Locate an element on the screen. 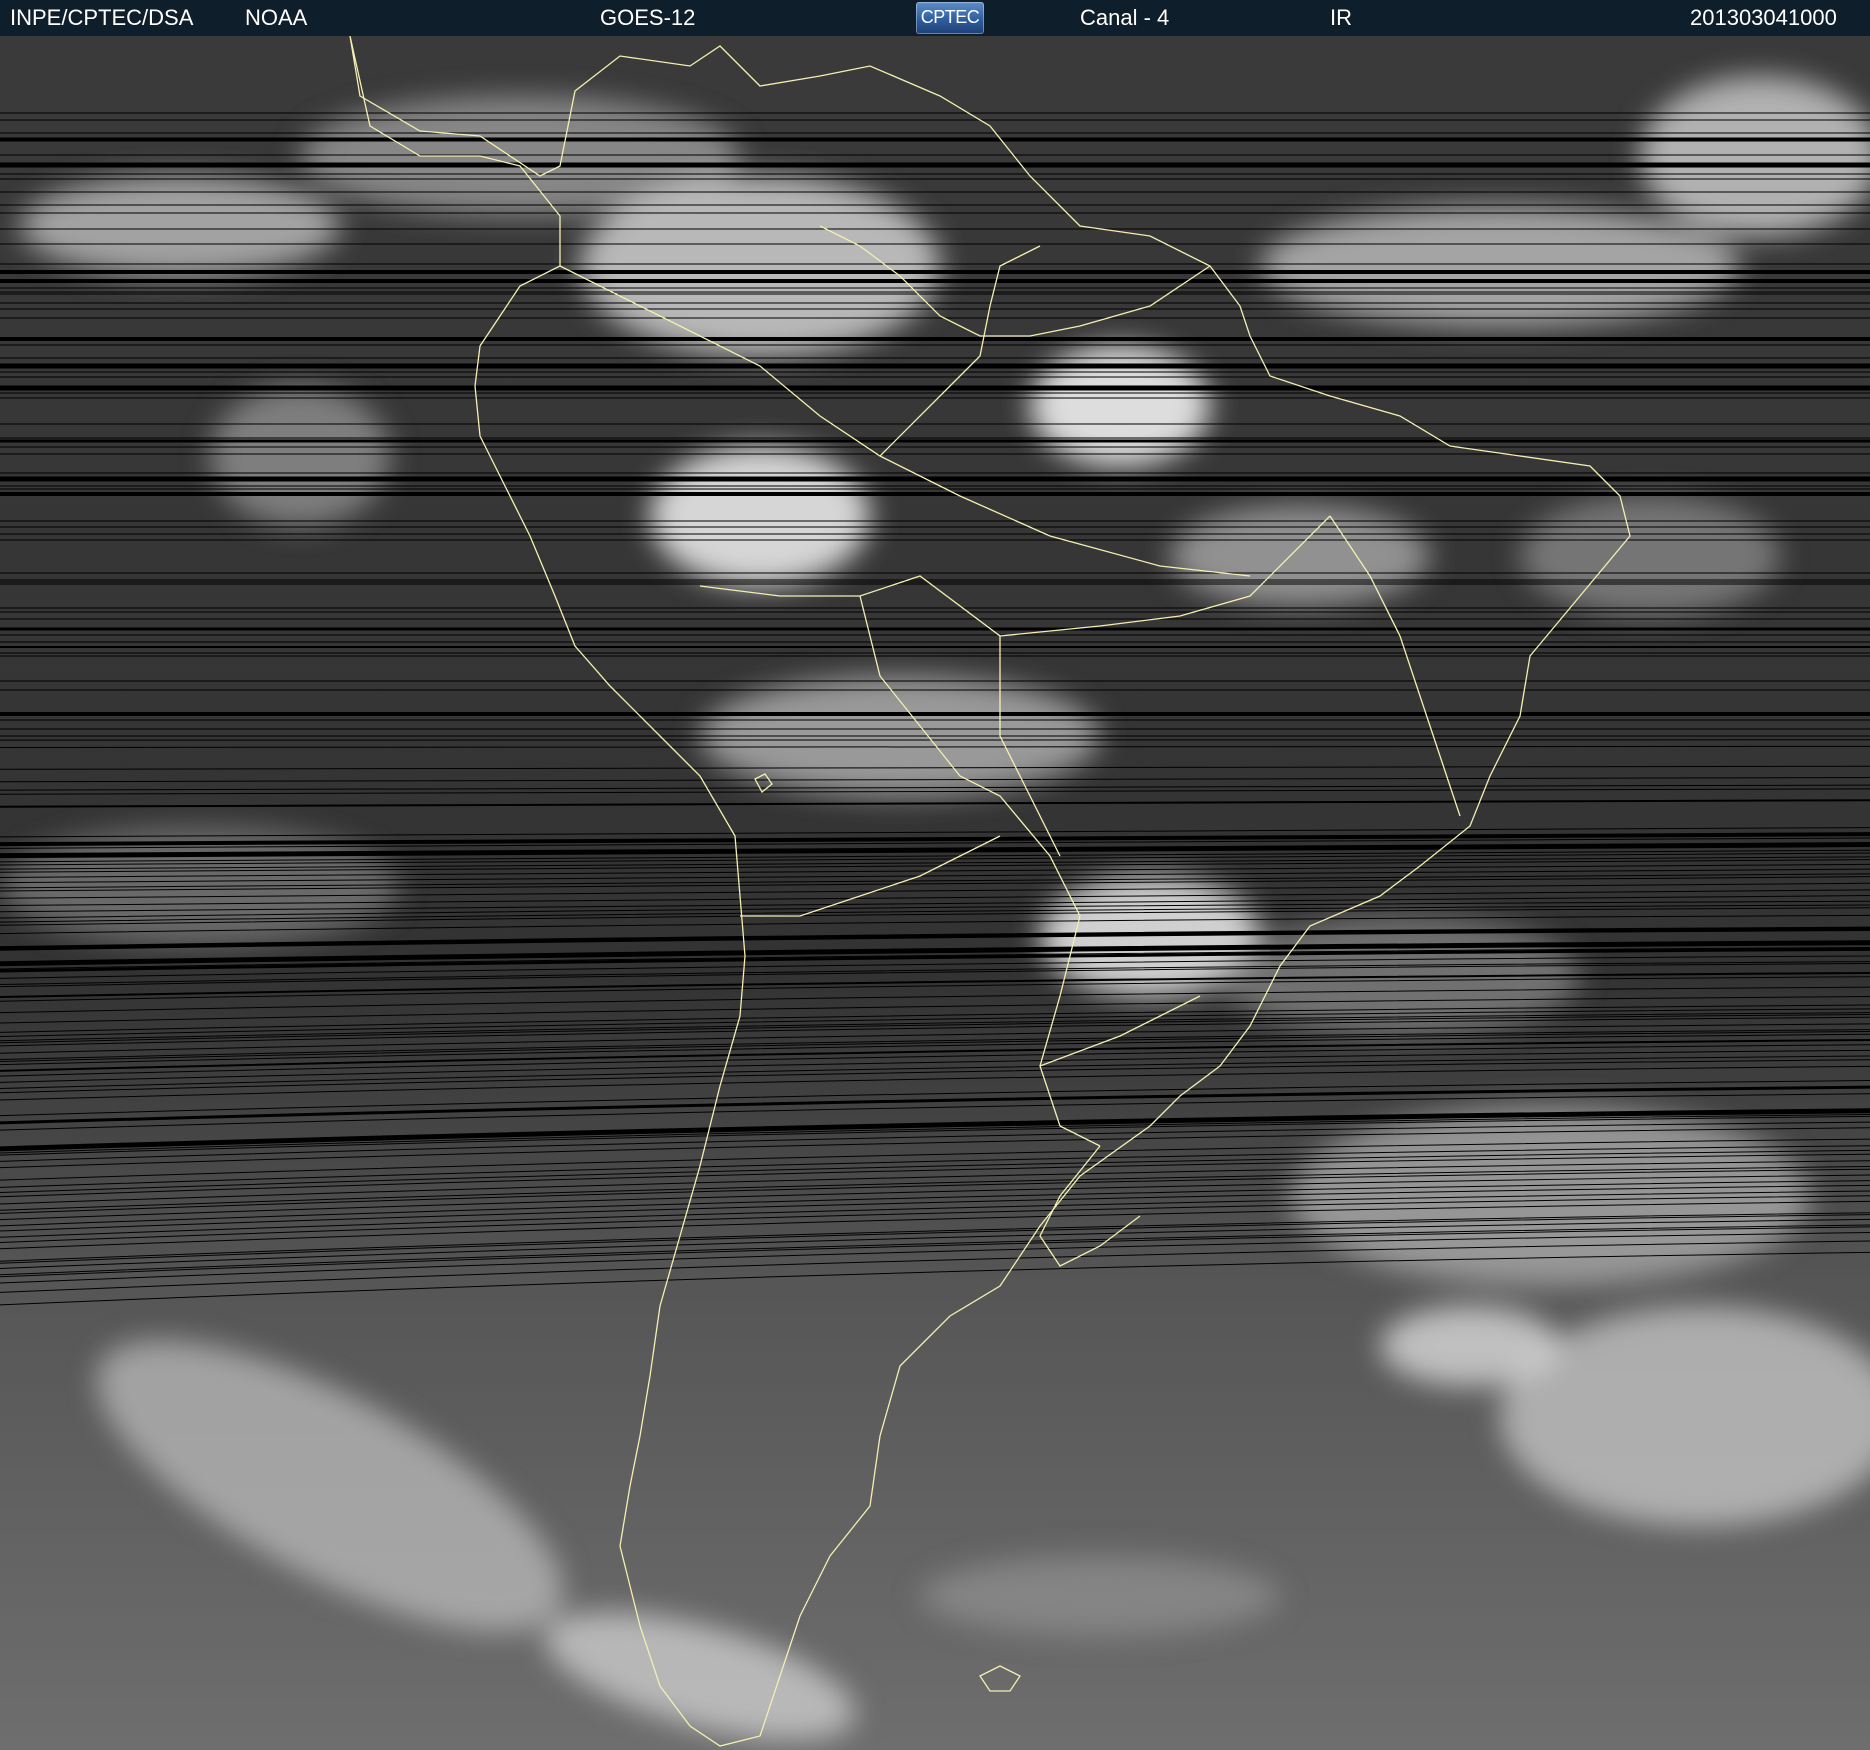  cptec-logo-icon: CPTEC is located at coordinates (950, 18).